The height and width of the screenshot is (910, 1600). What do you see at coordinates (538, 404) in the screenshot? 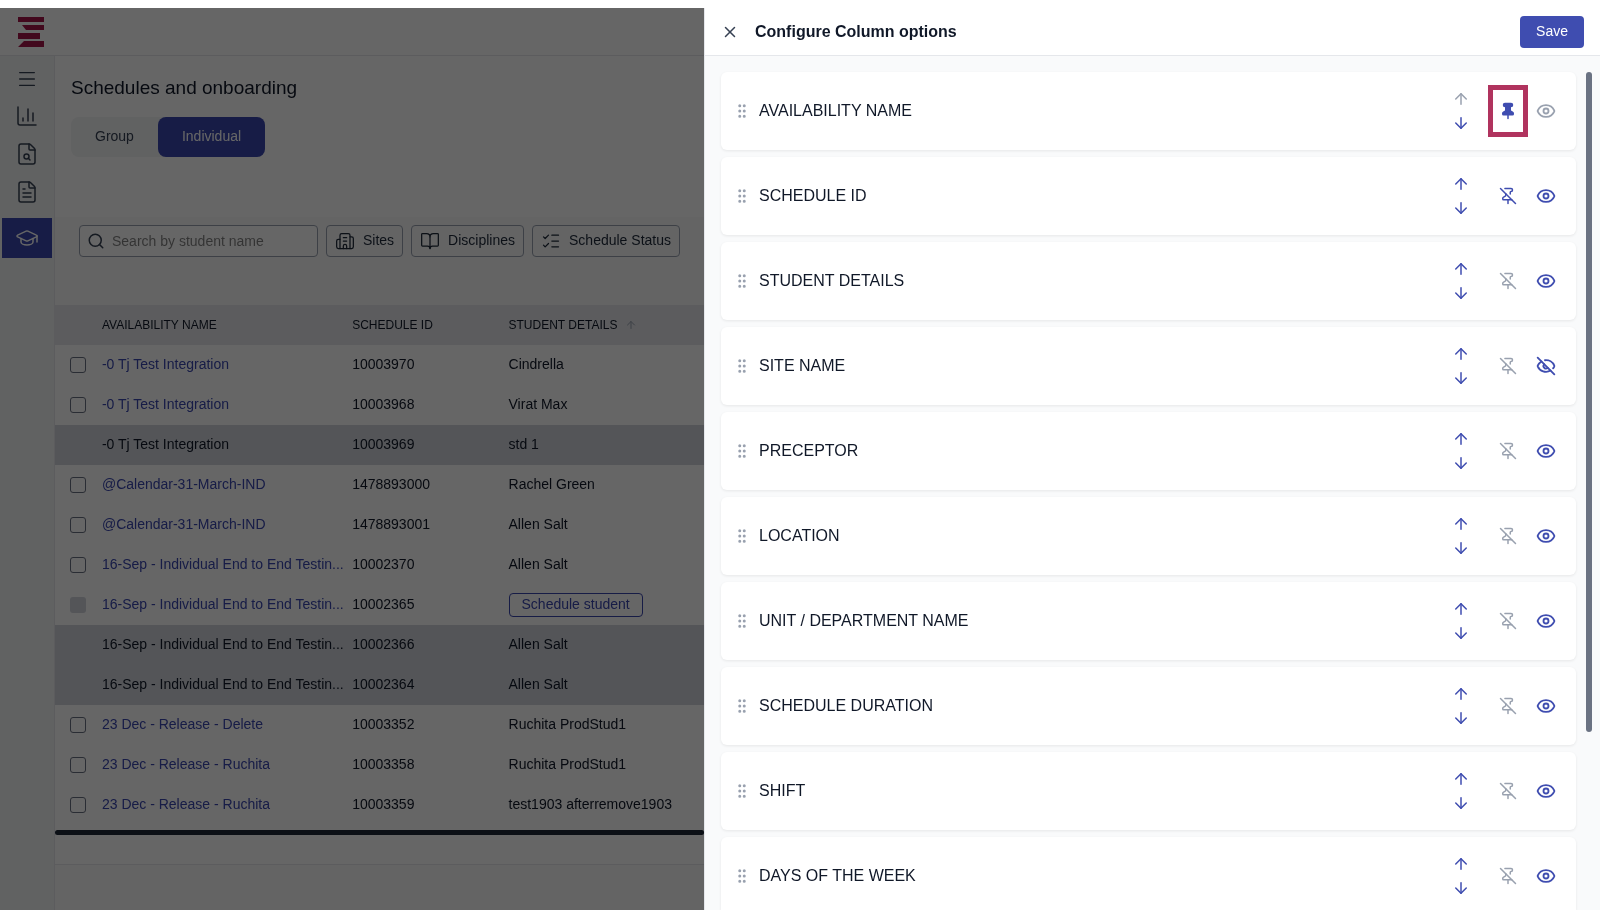
I see `table-cell: Virat Max` at bounding box center [538, 404].